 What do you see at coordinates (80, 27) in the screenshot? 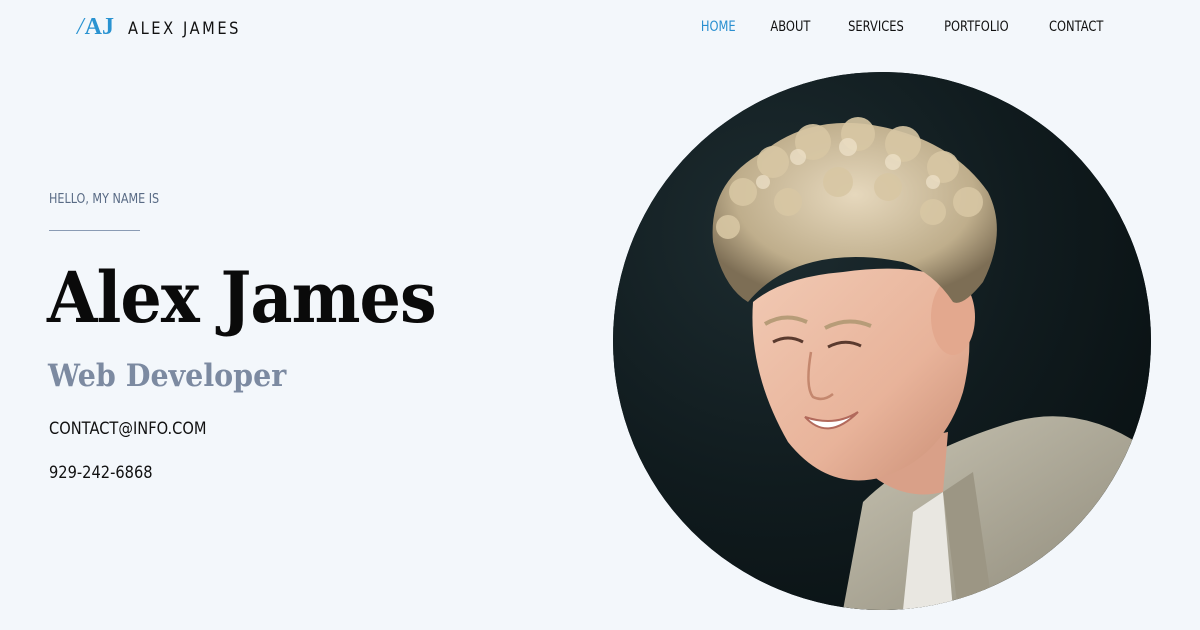
I see `logo-slash: /` at bounding box center [80, 27].